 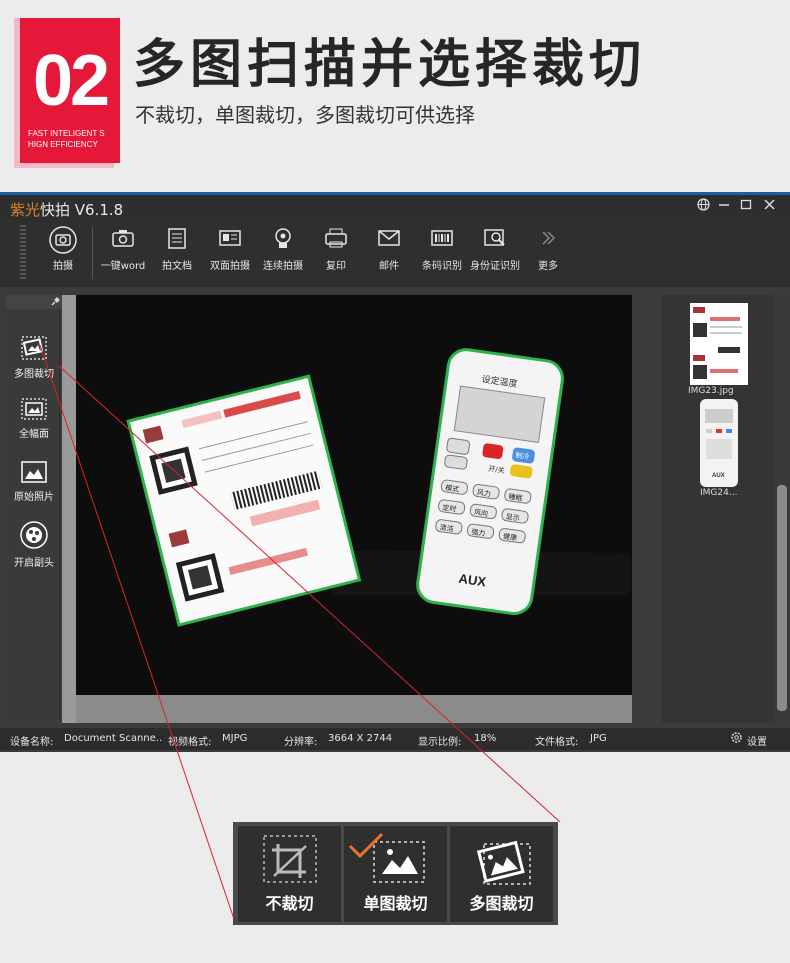 What do you see at coordinates (290, 859) in the screenshot?
I see `no-crop-icon` at bounding box center [290, 859].